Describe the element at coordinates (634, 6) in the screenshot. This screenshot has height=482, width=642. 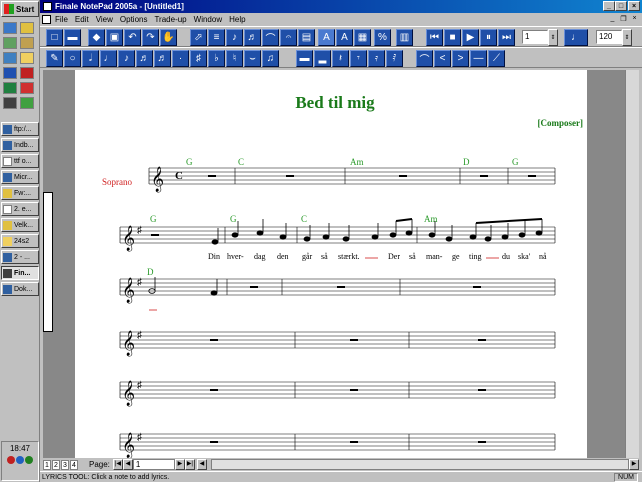
I see `close-button: ×` at that location.